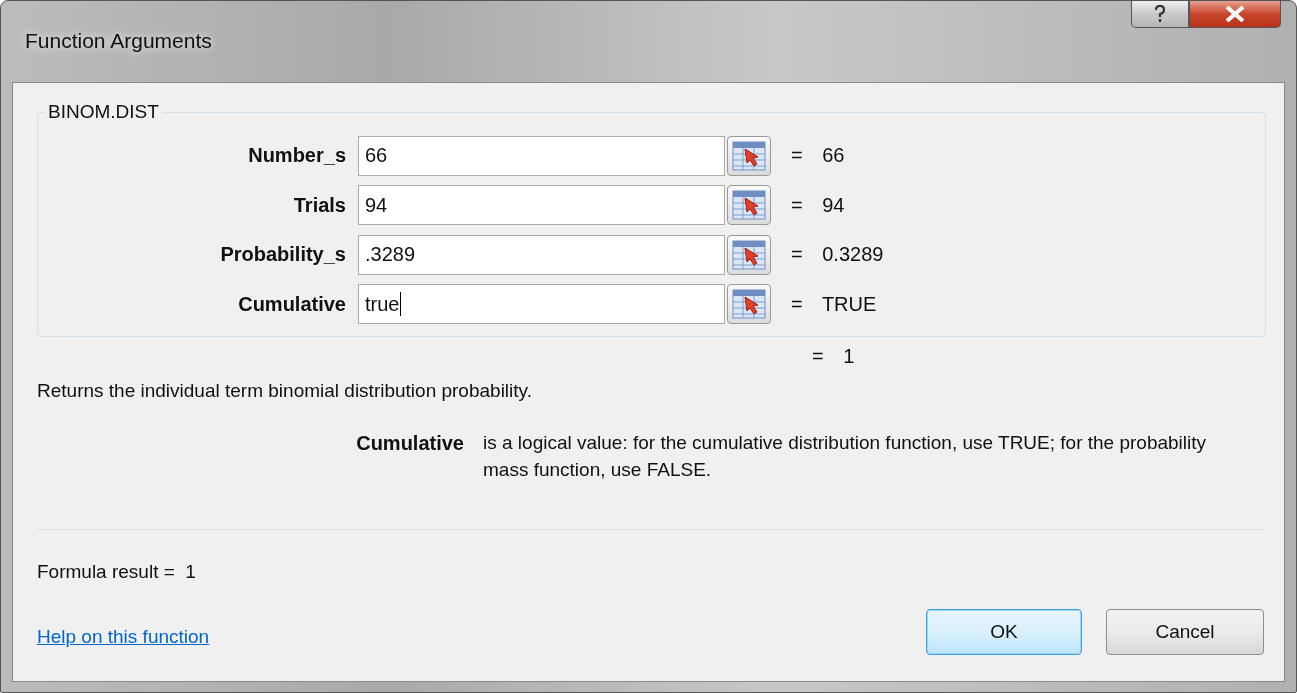 The image size is (1297, 693). I want to click on argument-field: 94, so click(541, 205).